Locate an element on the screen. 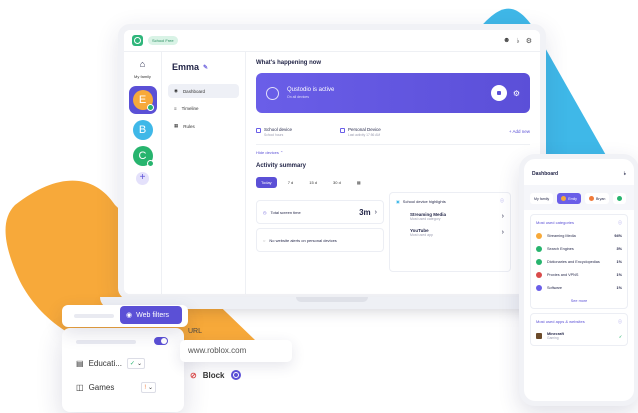 This screenshot has width=638, height=413. tab-30d: 30 d is located at coordinates (337, 182).